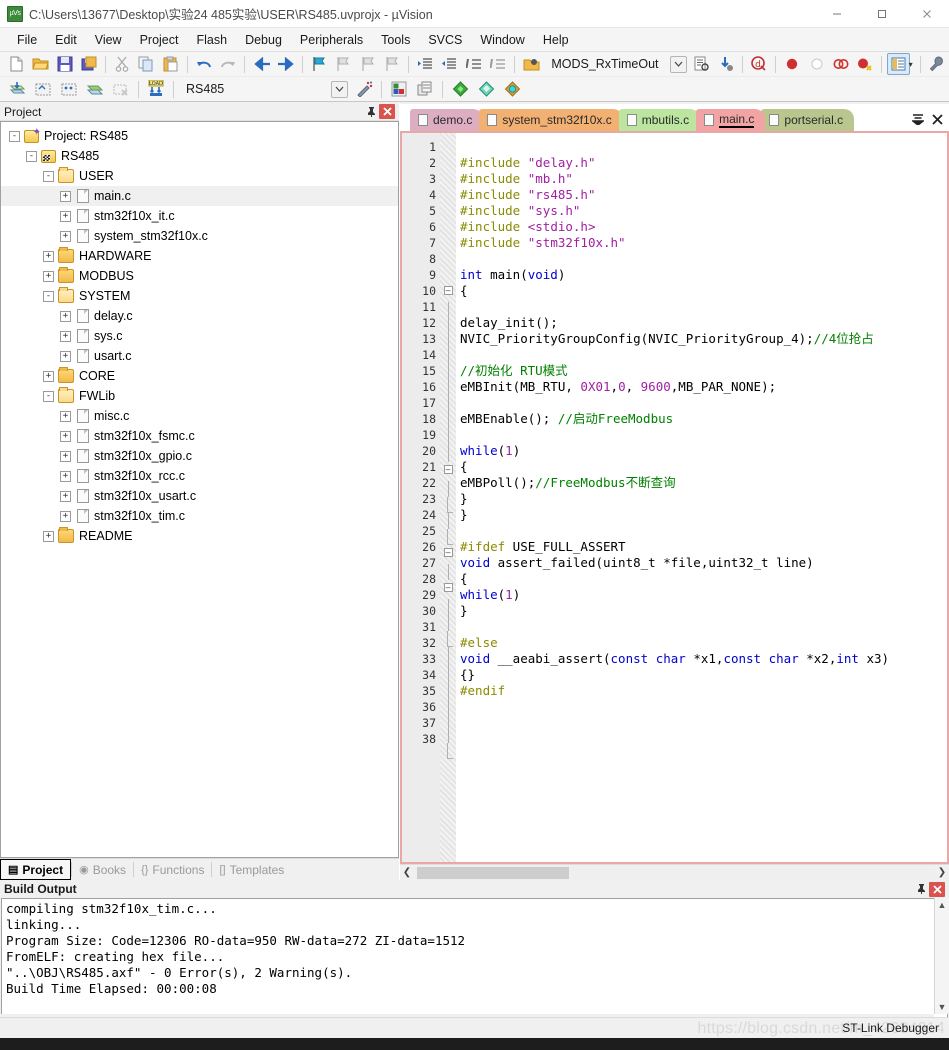 The height and width of the screenshot is (1050, 949). What do you see at coordinates (16, 64) in the screenshot?
I see `new-file-icon` at bounding box center [16, 64].